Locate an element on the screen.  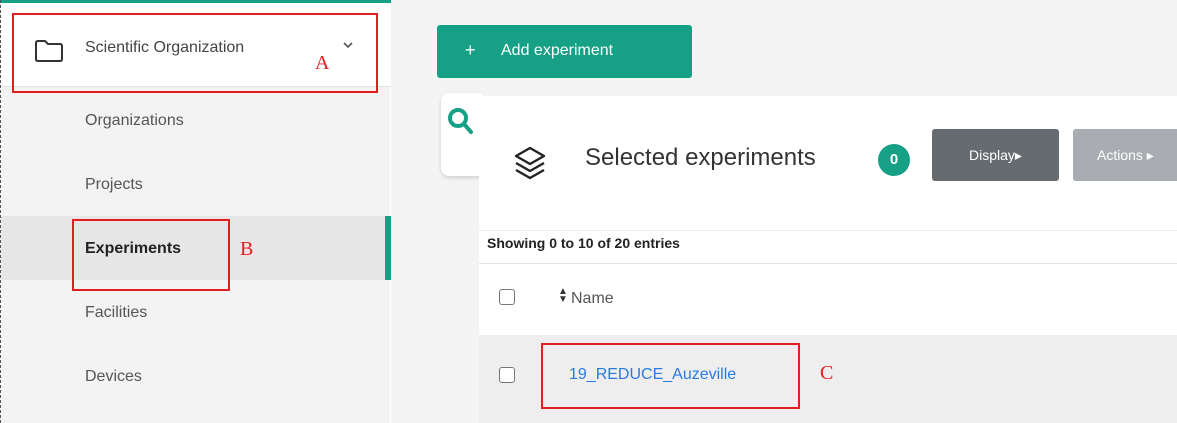
sidebar-item-organizations: Organizations is located at coordinates (196, 120).